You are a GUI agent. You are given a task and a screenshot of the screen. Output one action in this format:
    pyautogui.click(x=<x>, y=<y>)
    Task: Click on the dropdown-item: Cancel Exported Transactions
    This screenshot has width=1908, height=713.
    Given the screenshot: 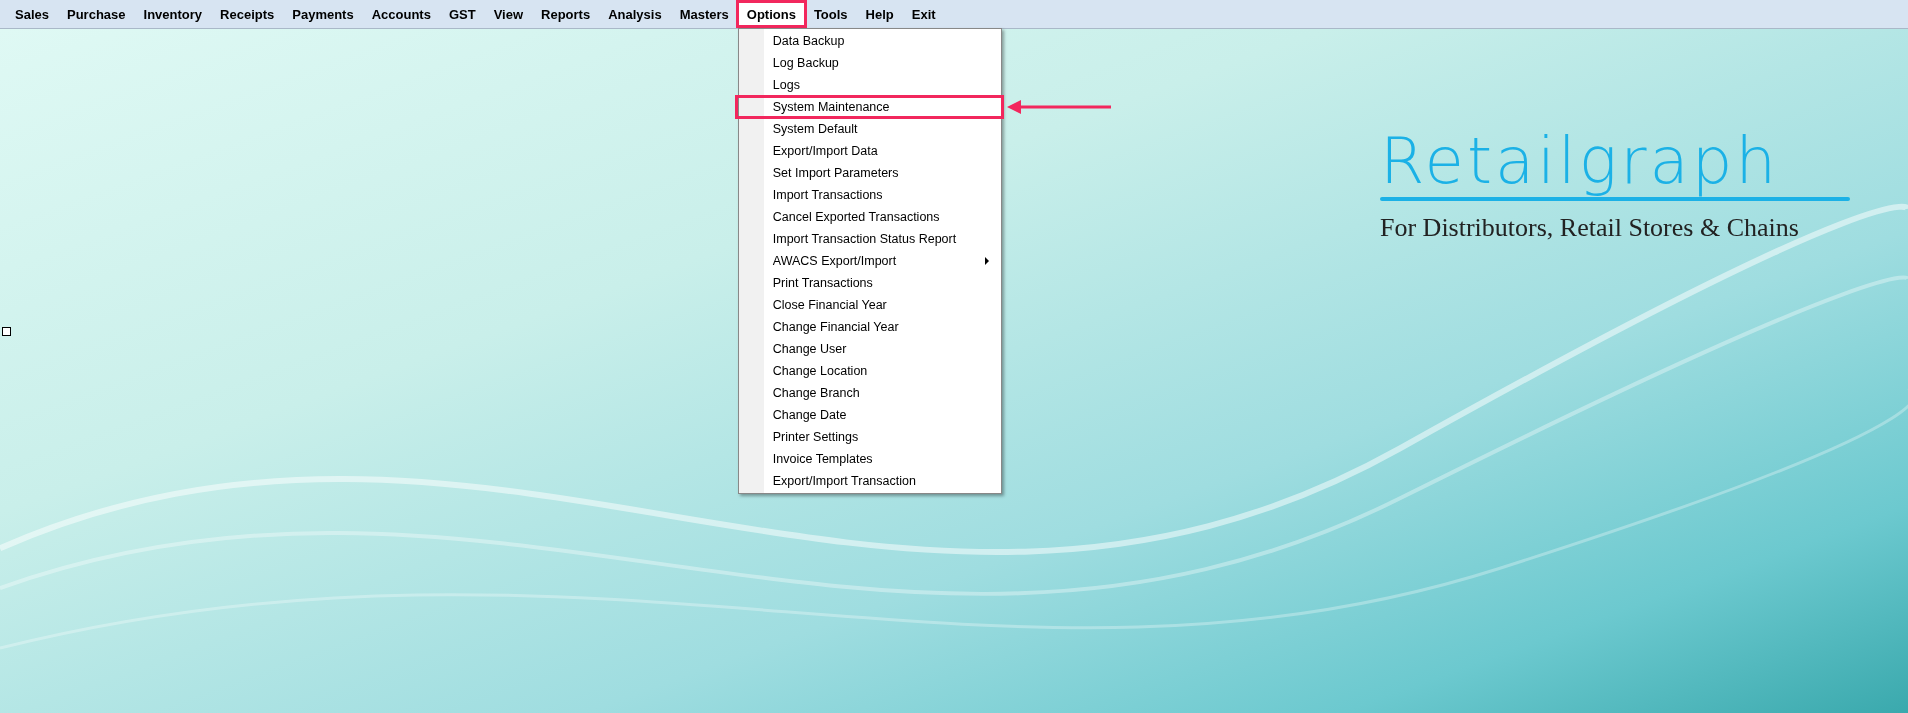 What is the action you would take?
    pyautogui.click(x=869, y=217)
    